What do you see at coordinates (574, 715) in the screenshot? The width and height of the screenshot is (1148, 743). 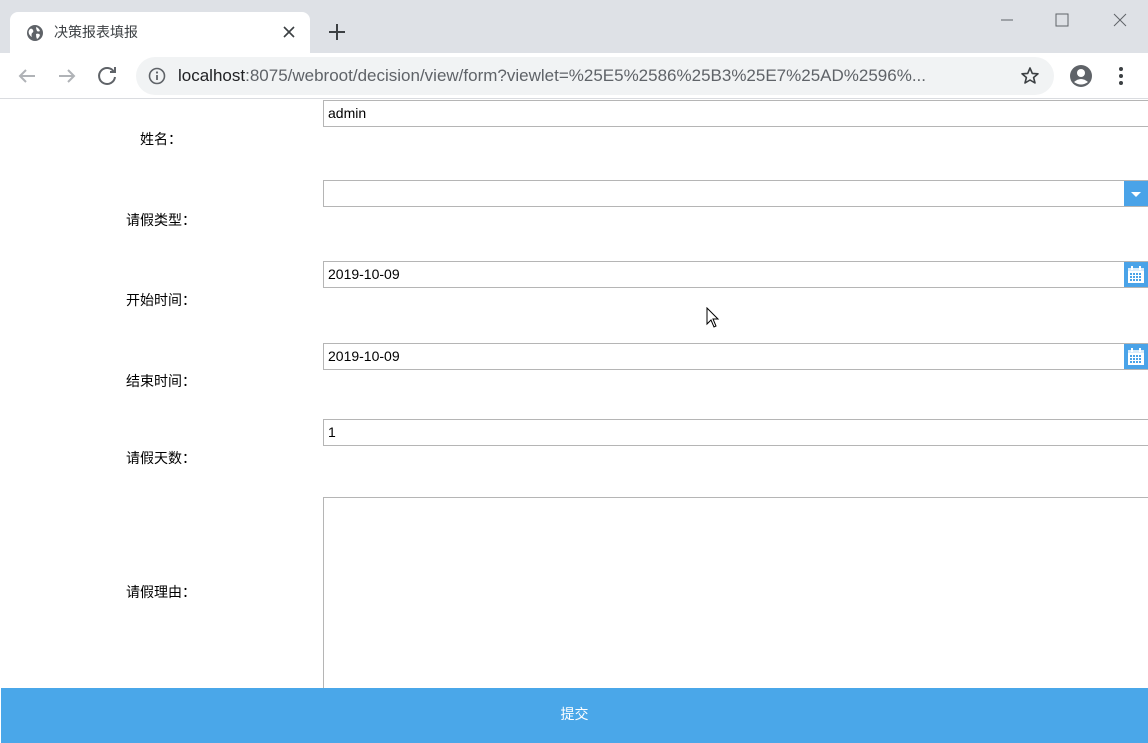 I see `submit-button: 提交` at bounding box center [574, 715].